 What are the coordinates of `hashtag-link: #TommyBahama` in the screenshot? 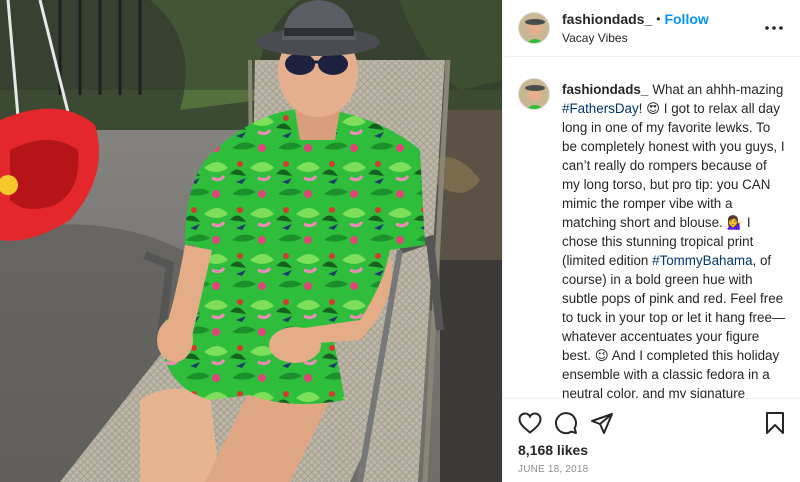 It's located at (702, 260).